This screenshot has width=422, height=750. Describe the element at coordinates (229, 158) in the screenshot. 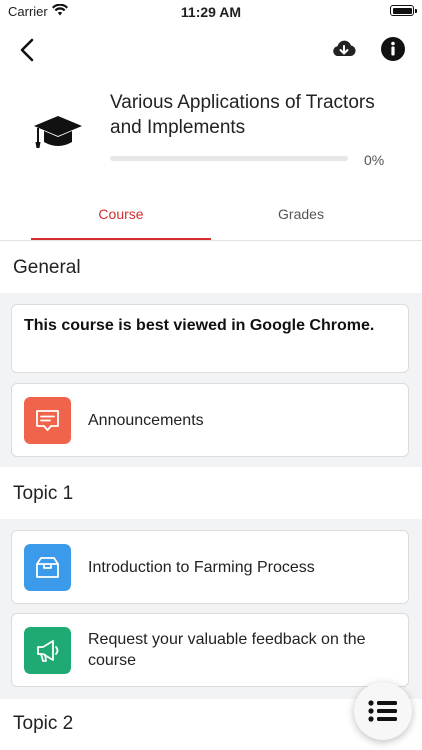

I see `course-progress-bar` at that location.